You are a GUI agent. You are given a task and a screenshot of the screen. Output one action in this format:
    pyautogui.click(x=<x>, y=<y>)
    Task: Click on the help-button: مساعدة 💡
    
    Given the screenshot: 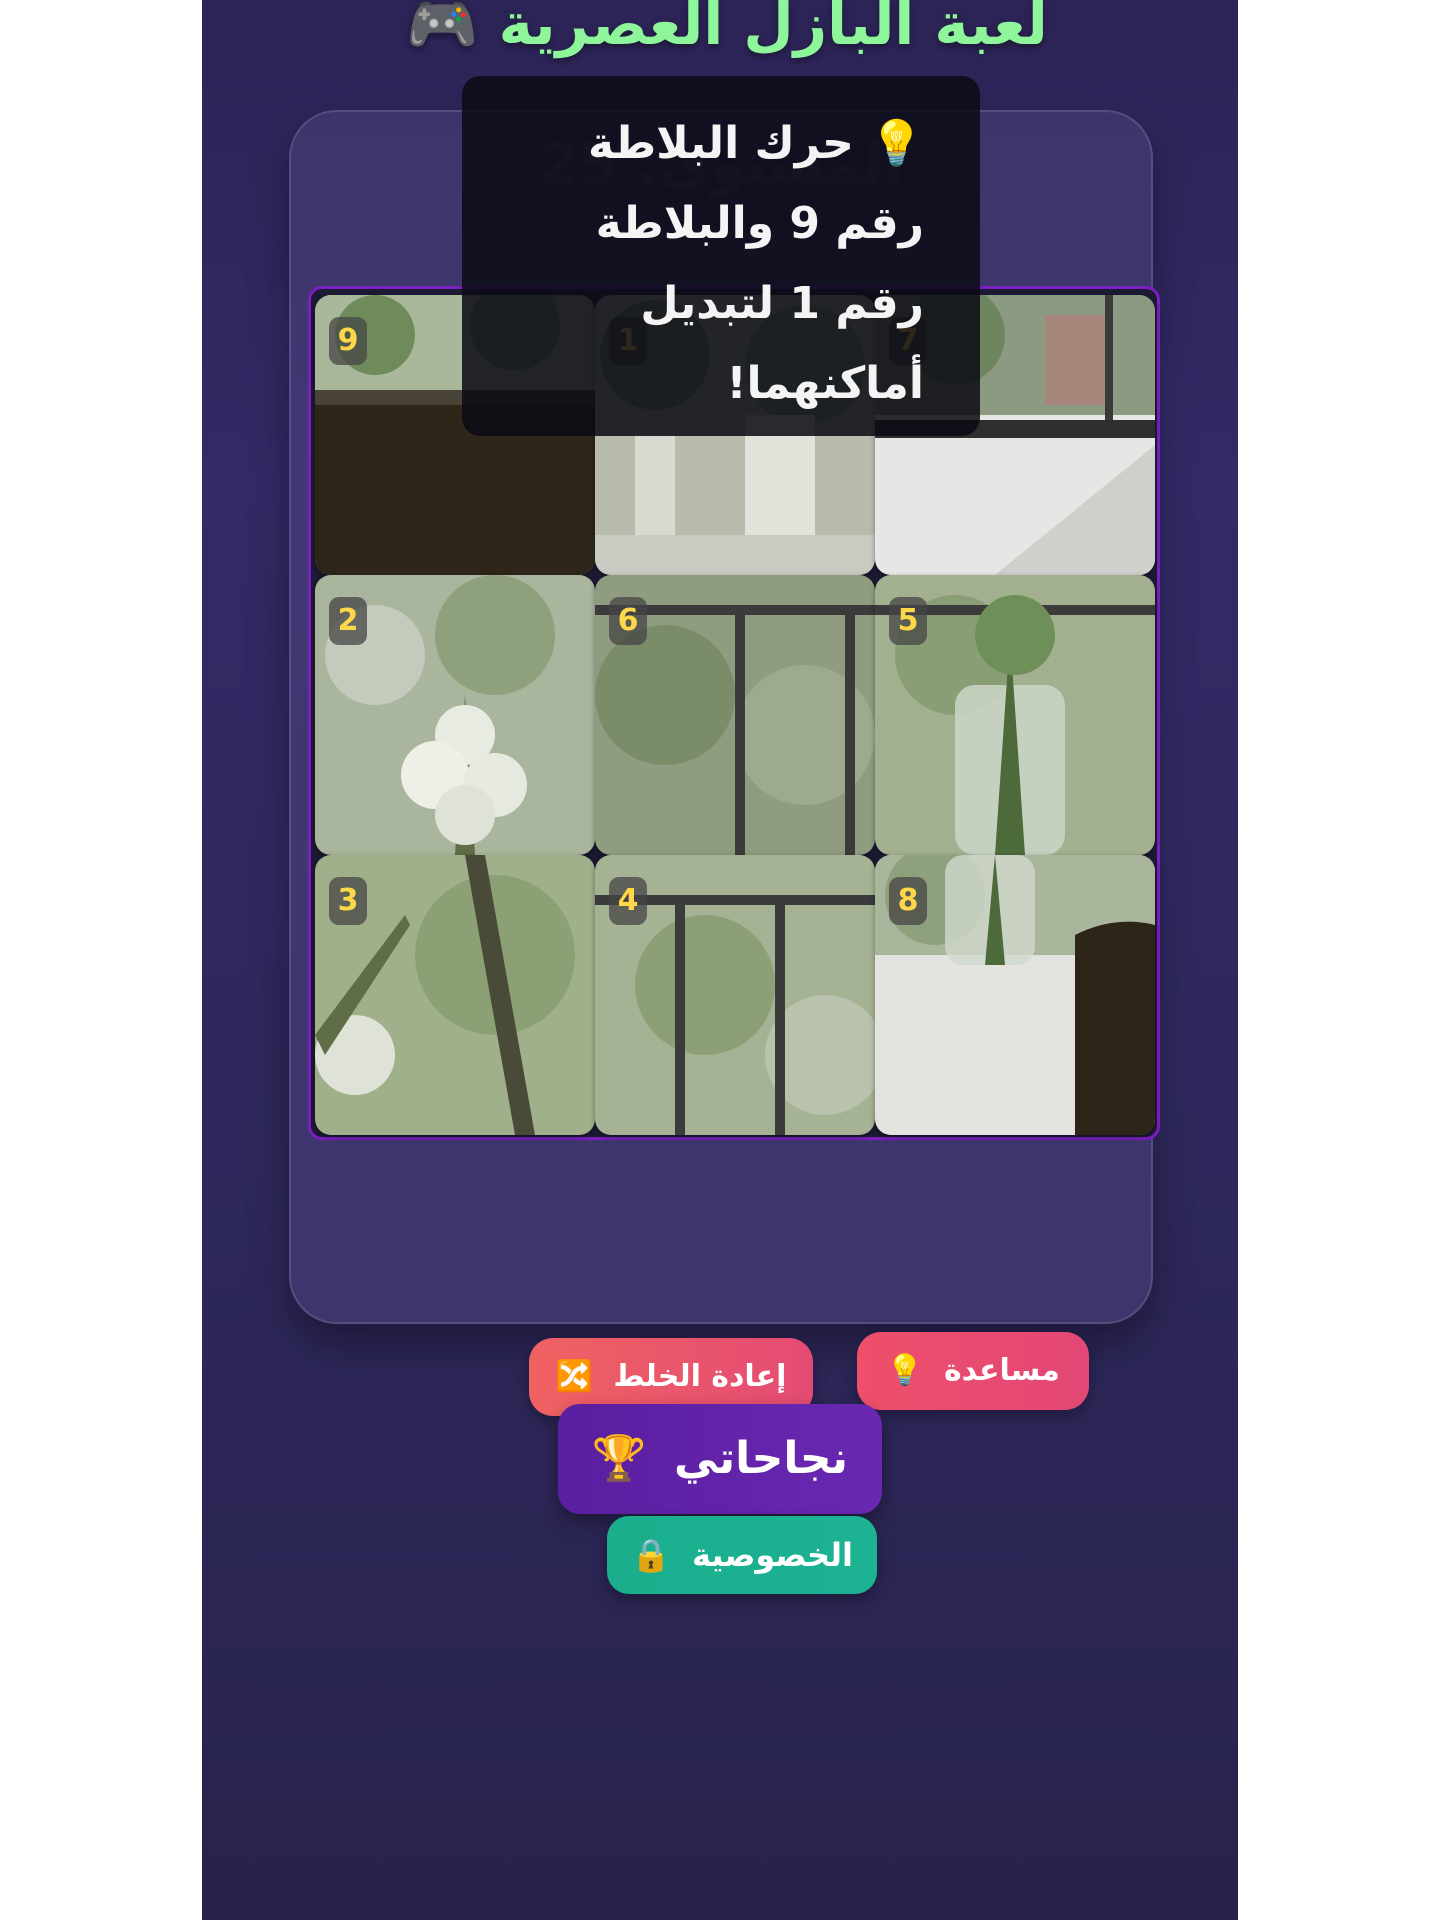 What is the action you would take?
    pyautogui.click(x=973, y=1371)
    